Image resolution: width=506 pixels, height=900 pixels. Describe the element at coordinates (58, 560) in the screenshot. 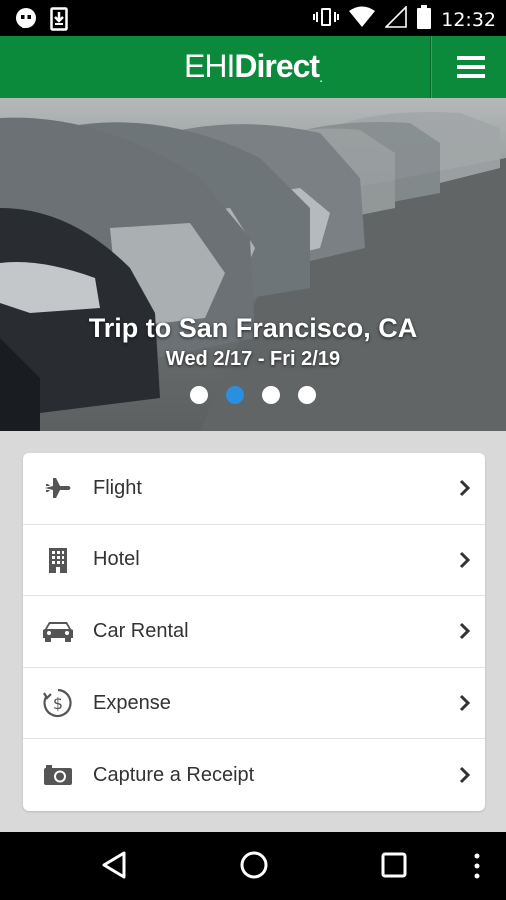

I see `building-icon` at that location.